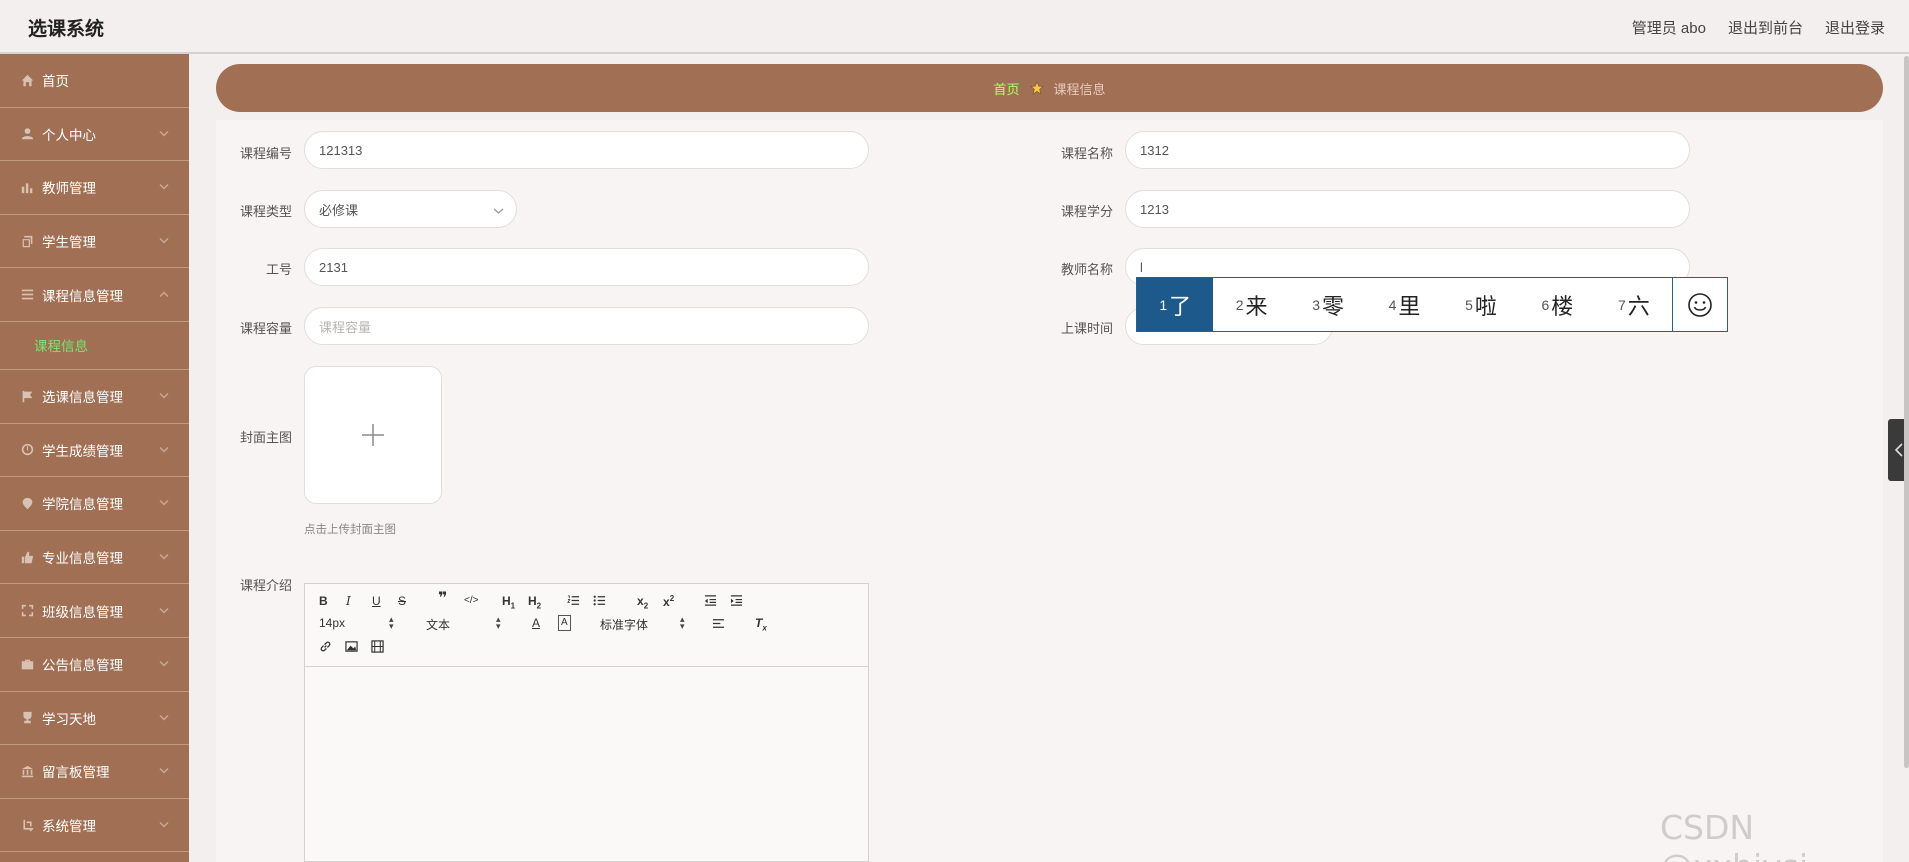 Image resolution: width=1909 pixels, height=862 pixels. Describe the element at coordinates (94, 451) in the screenshot. I see `sidebar-item-score-management: 学生成绩管理` at that location.